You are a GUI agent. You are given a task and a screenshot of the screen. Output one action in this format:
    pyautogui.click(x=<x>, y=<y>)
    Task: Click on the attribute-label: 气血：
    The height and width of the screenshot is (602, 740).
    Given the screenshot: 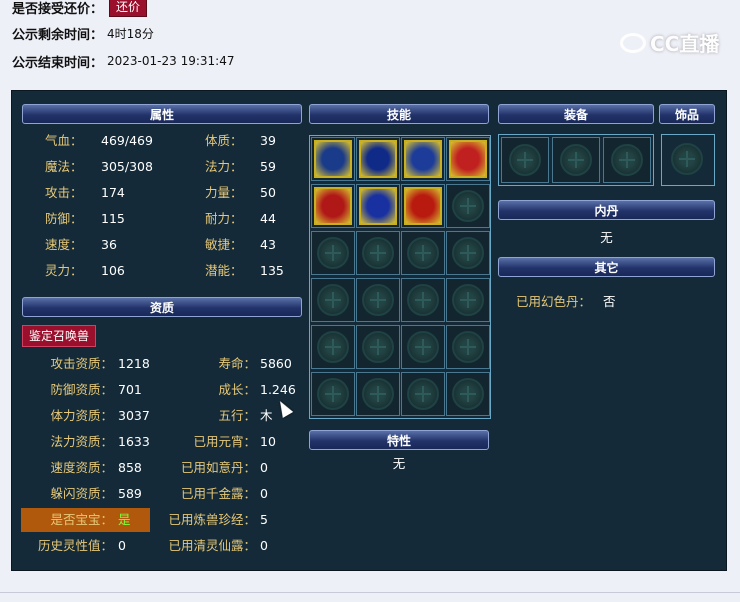 What is the action you would take?
    pyautogui.click(x=64, y=140)
    